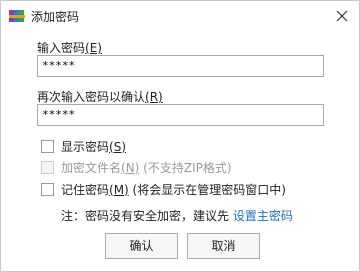  I want to click on security-note-text: 注：密码没有安全加密，建议先, so click(147, 216).